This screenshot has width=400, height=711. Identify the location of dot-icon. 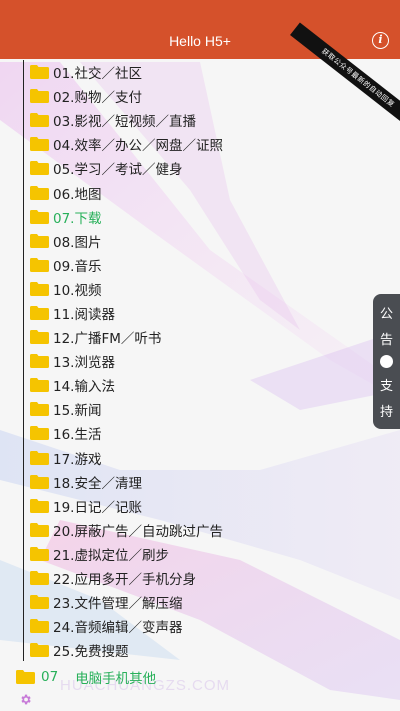
(386, 361).